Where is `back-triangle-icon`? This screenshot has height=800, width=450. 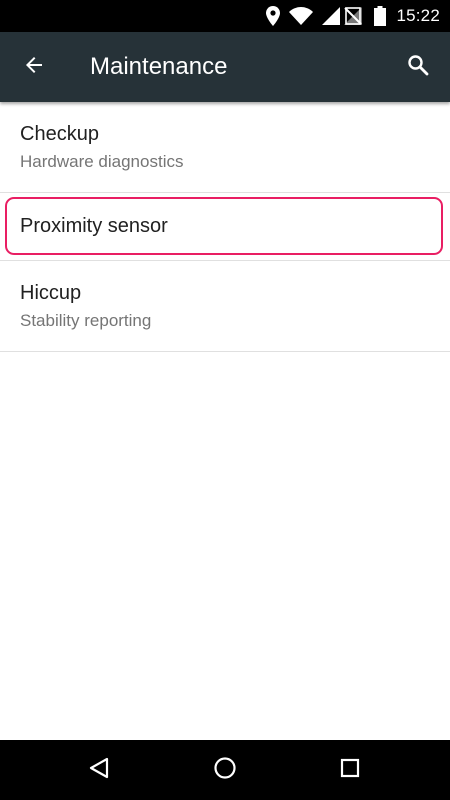
back-triangle-icon is located at coordinates (99, 770).